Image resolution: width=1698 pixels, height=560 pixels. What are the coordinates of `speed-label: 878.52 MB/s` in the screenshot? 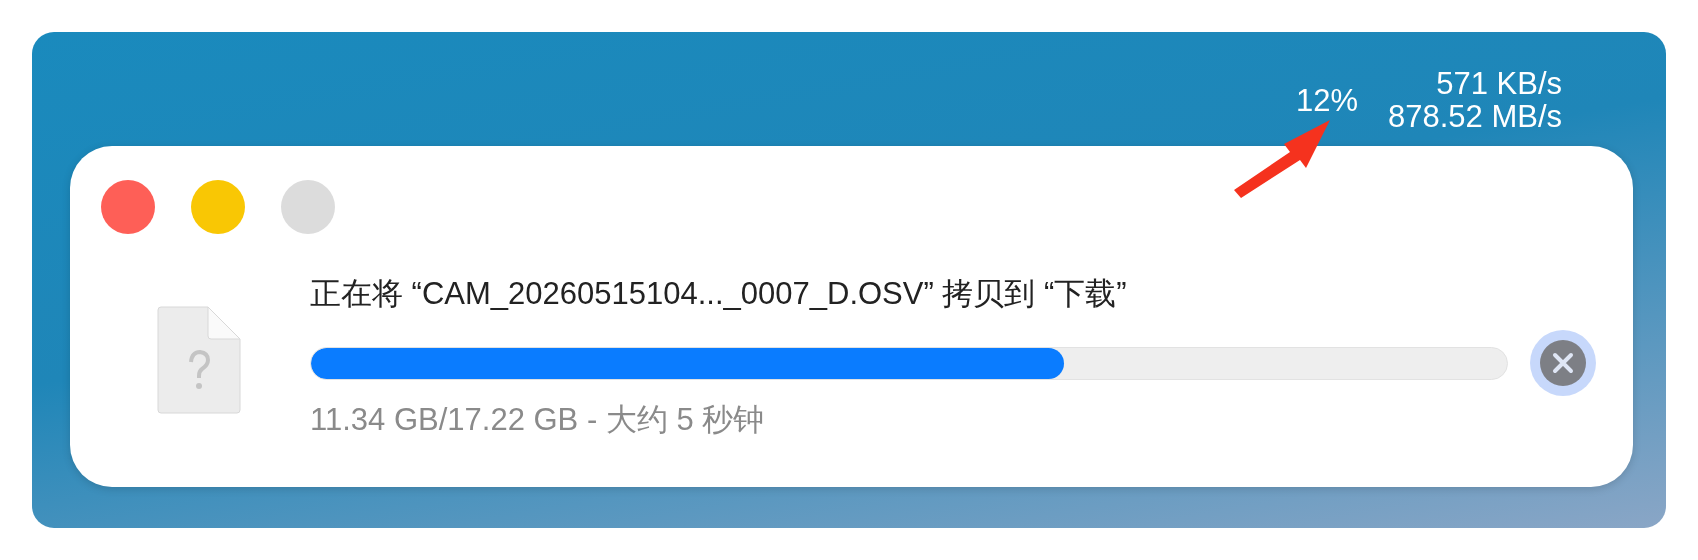 It's located at (1474, 116).